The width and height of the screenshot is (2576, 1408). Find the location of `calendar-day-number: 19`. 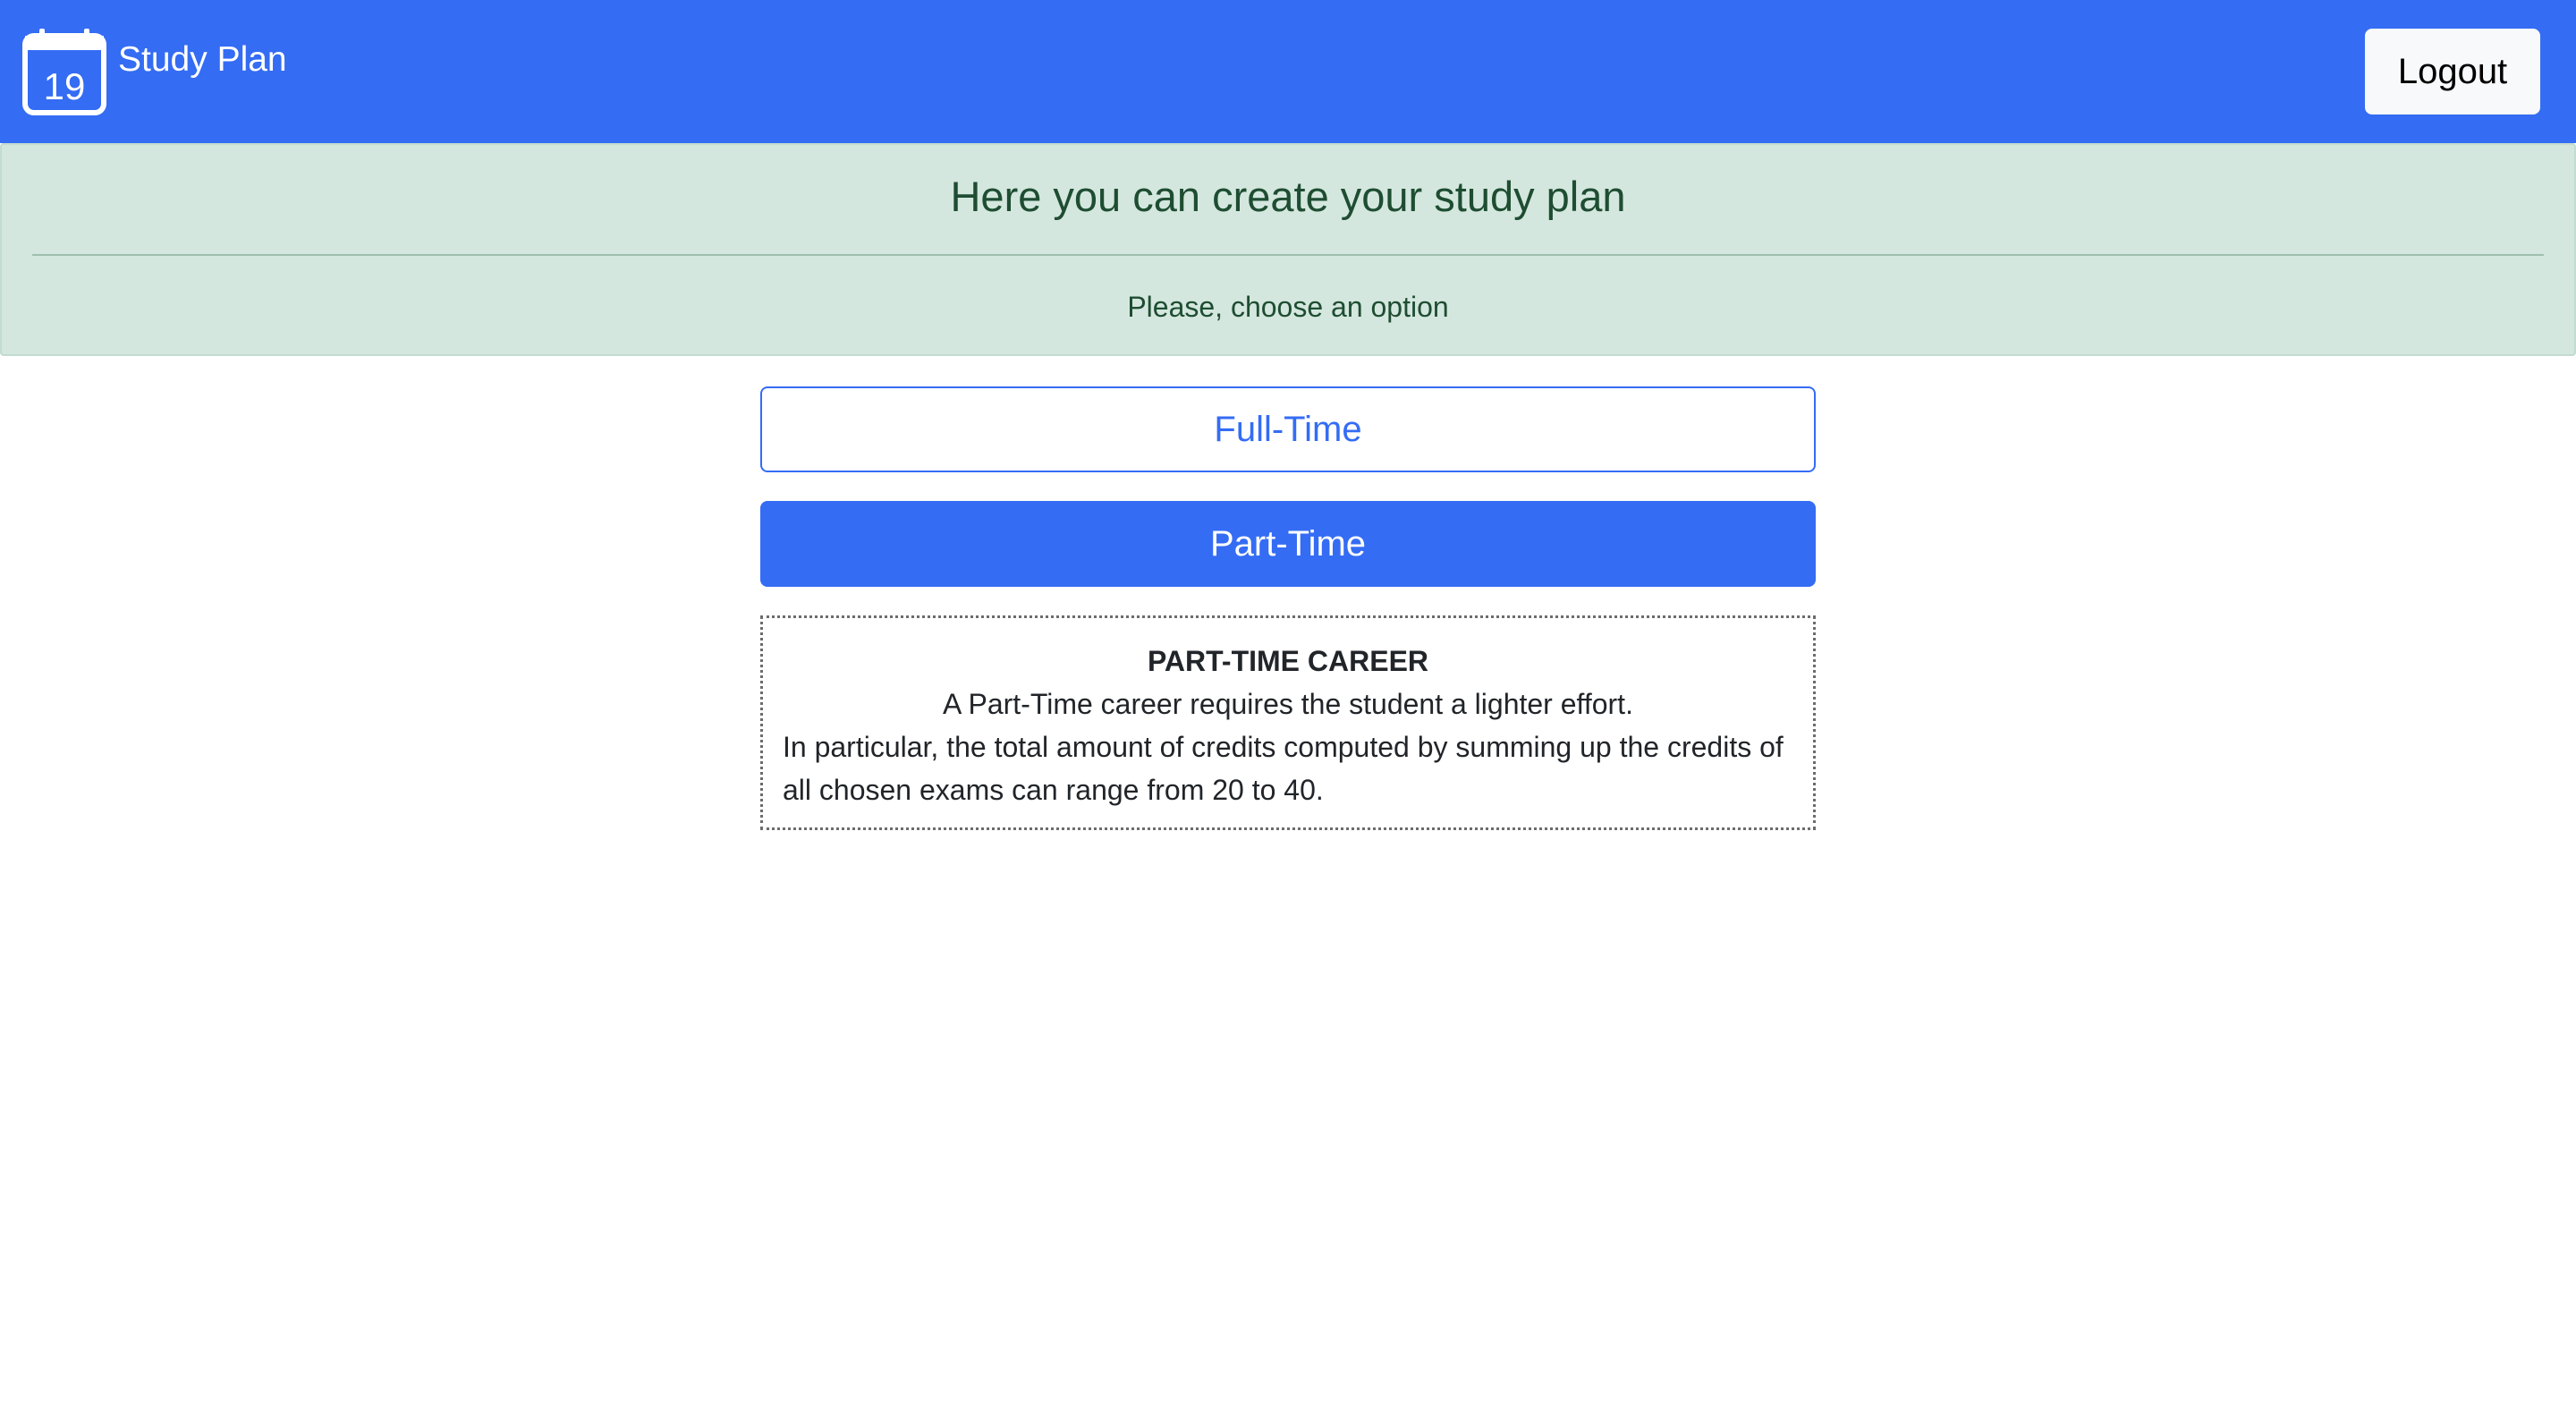

calendar-day-number: 19 is located at coordinates (65, 86).